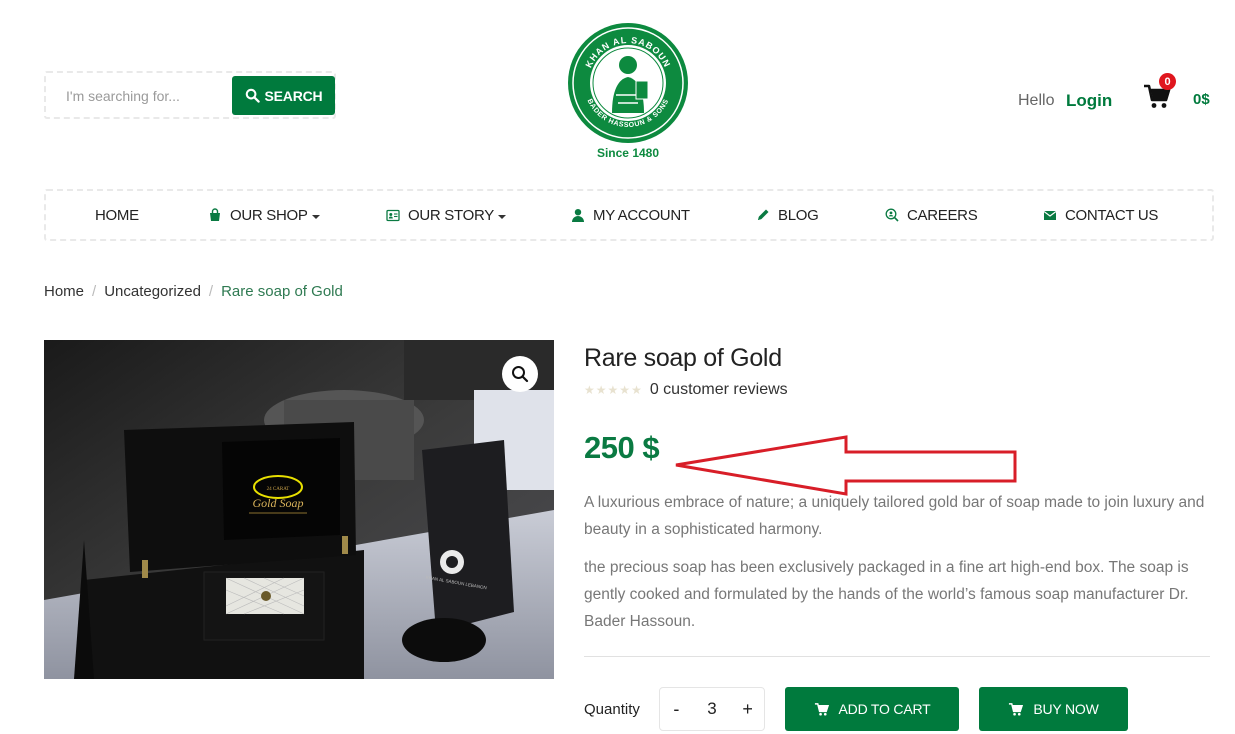  What do you see at coordinates (942, 215) in the screenshot?
I see `nav-item-label: CAREERS` at bounding box center [942, 215].